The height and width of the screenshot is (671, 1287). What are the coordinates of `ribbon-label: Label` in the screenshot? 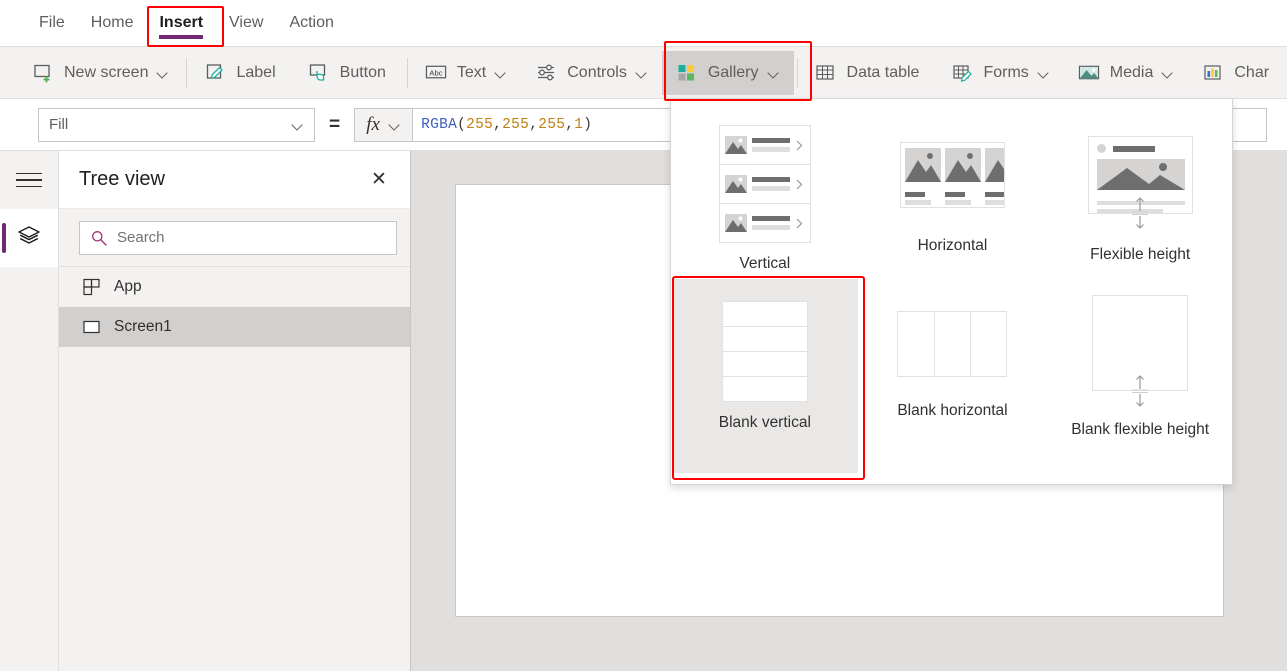 It's located at (256, 72).